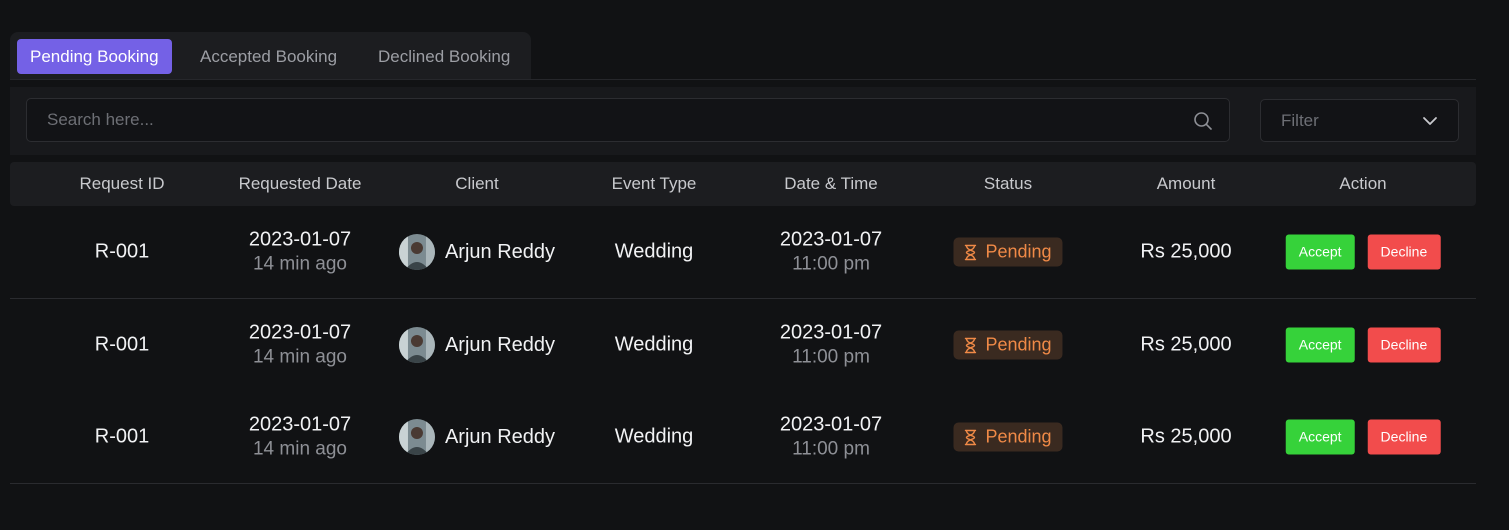  Describe the element at coordinates (1300, 120) in the screenshot. I see `filter-label: Filter` at that location.